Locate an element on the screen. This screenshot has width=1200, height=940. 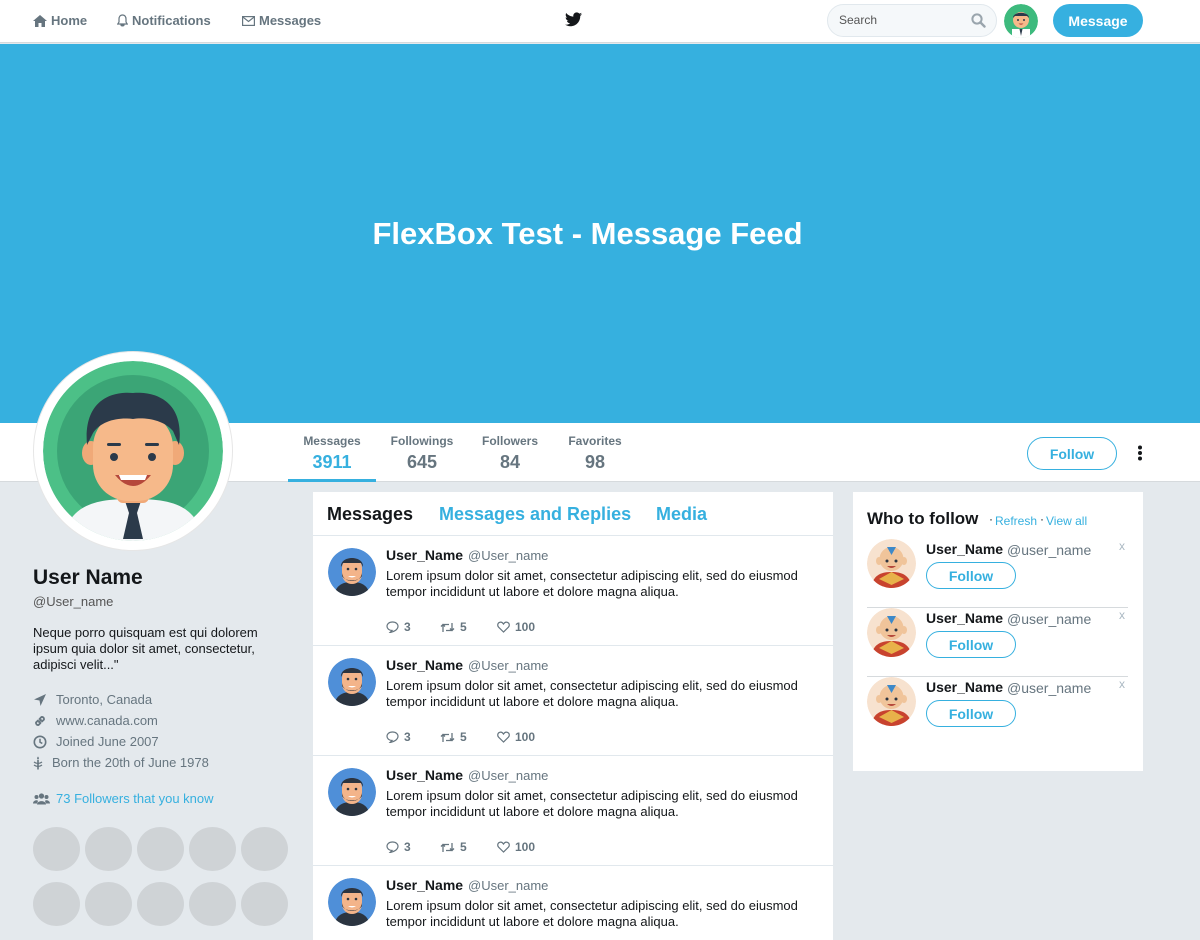
heart-icon is located at coordinates (503, 627).